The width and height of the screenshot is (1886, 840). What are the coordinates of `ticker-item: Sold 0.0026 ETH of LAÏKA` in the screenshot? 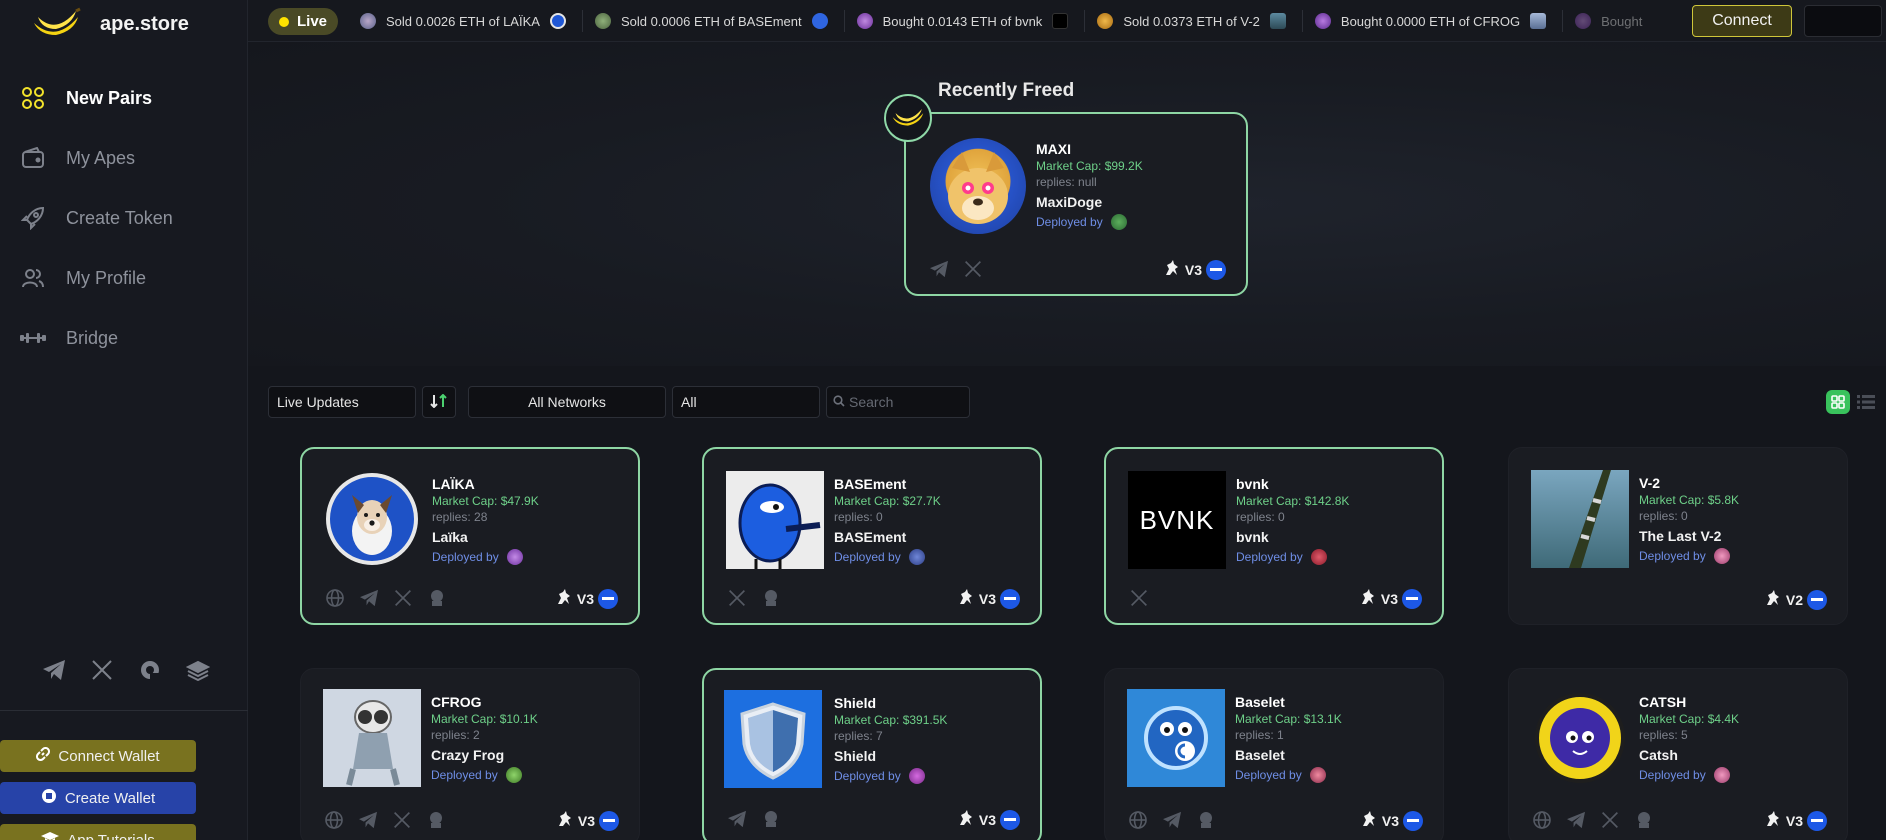 It's located at (465, 21).